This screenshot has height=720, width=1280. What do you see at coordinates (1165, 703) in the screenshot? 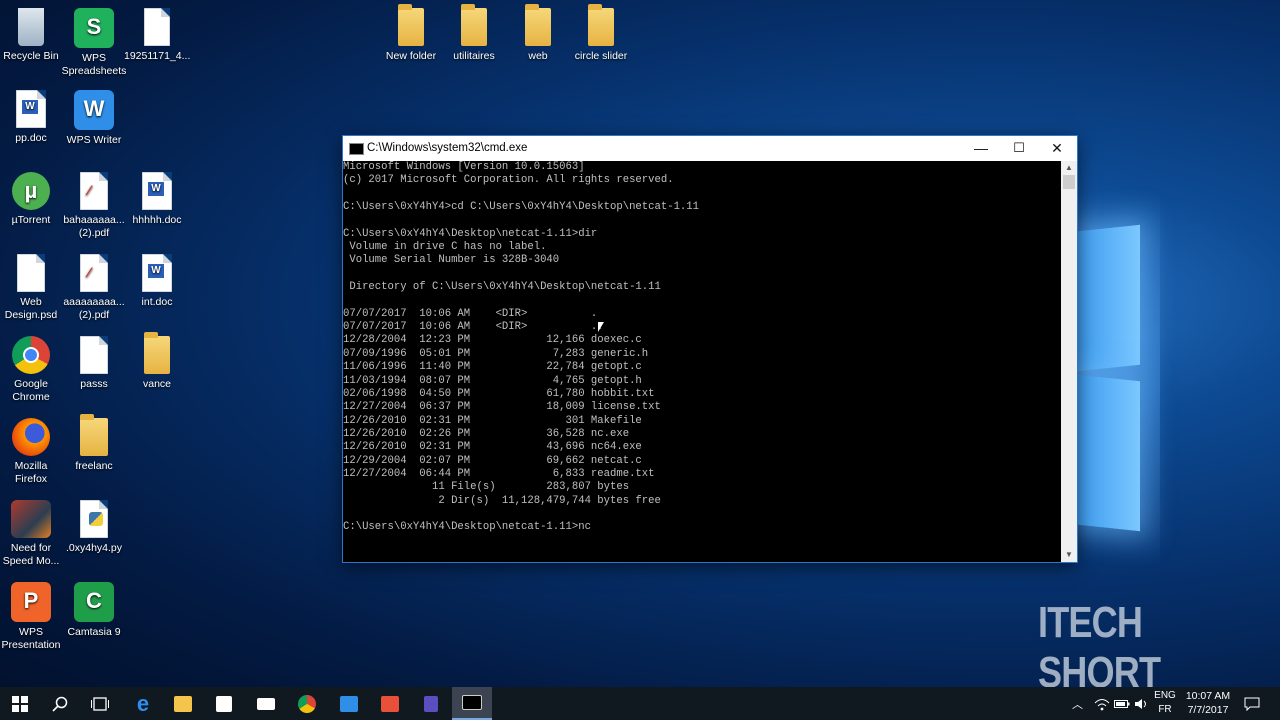
I see `input-language: ENG FR` at bounding box center [1165, 703].